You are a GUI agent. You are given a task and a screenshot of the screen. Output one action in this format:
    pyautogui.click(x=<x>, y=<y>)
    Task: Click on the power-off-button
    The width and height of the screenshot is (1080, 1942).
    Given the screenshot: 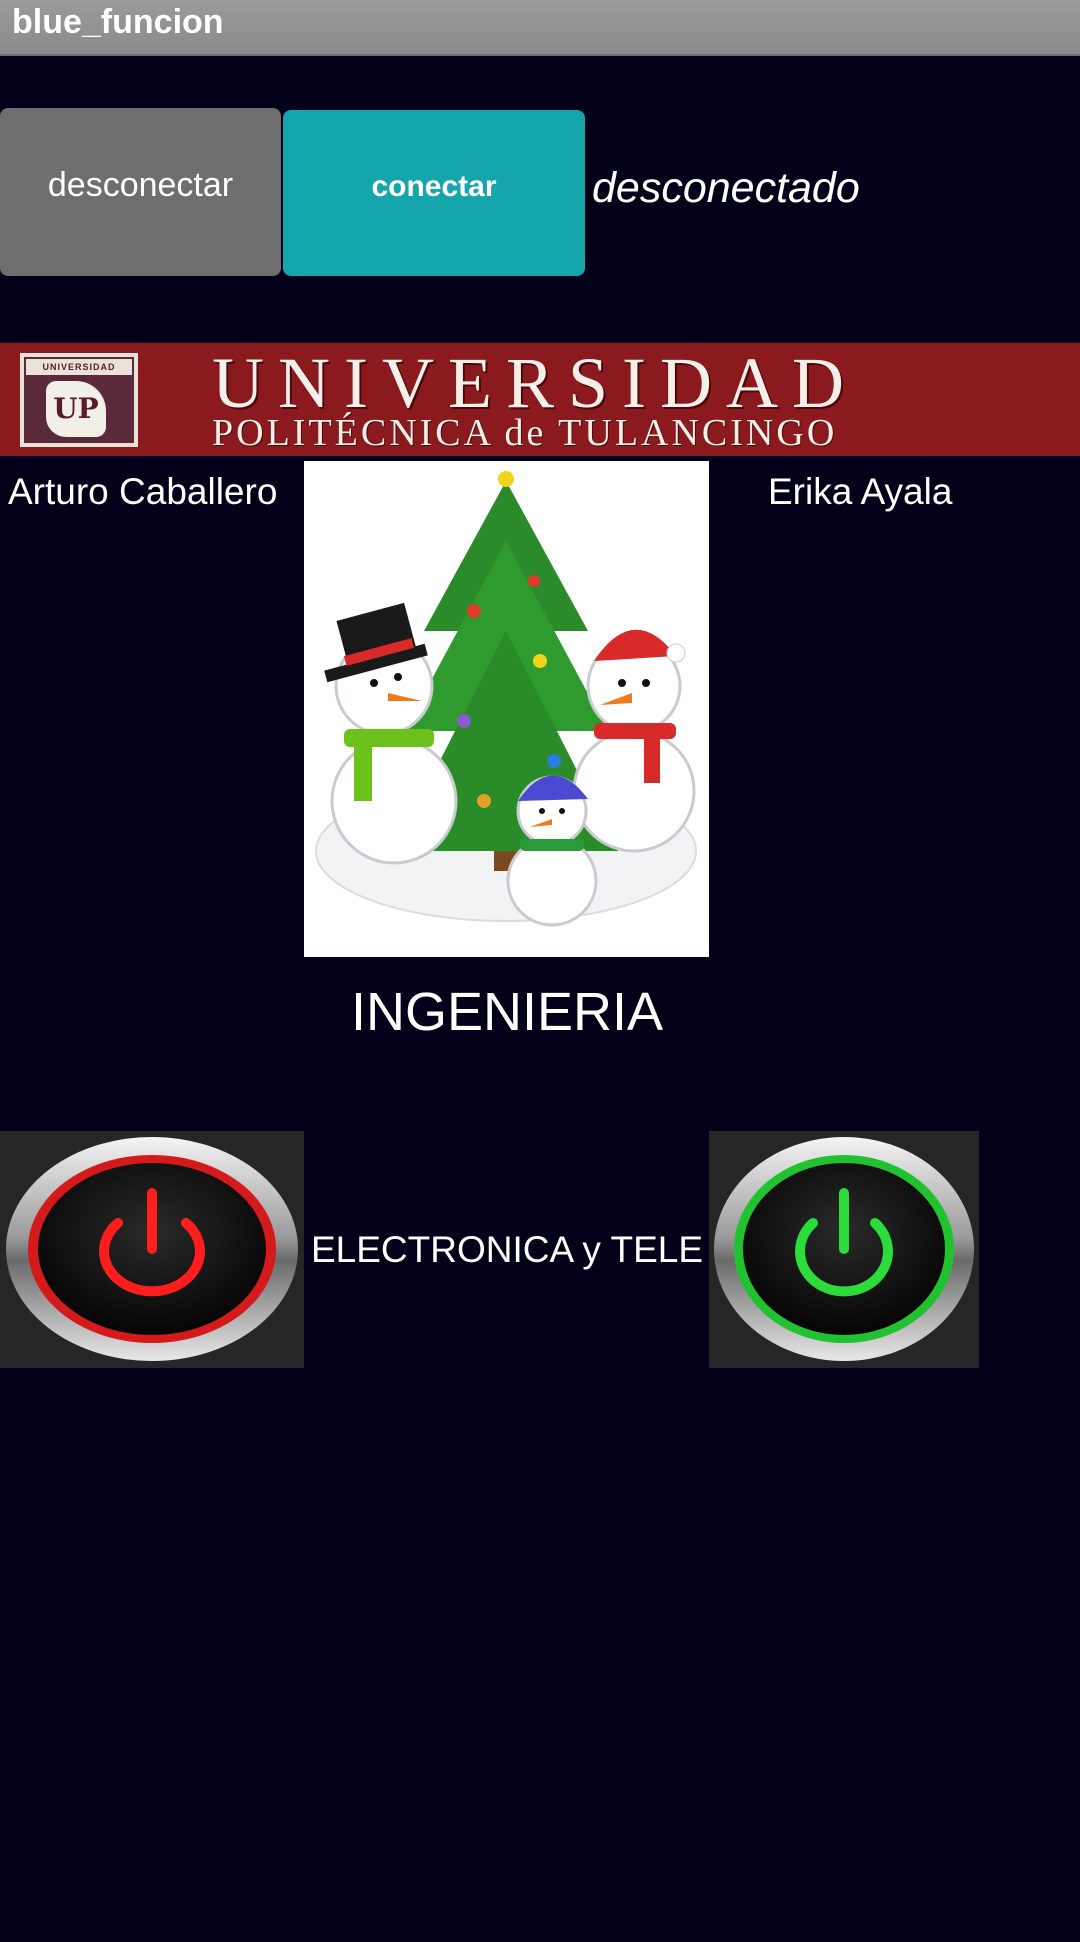 What is the action you would take?
    pyautogui.click(x=152, y=1249)
    